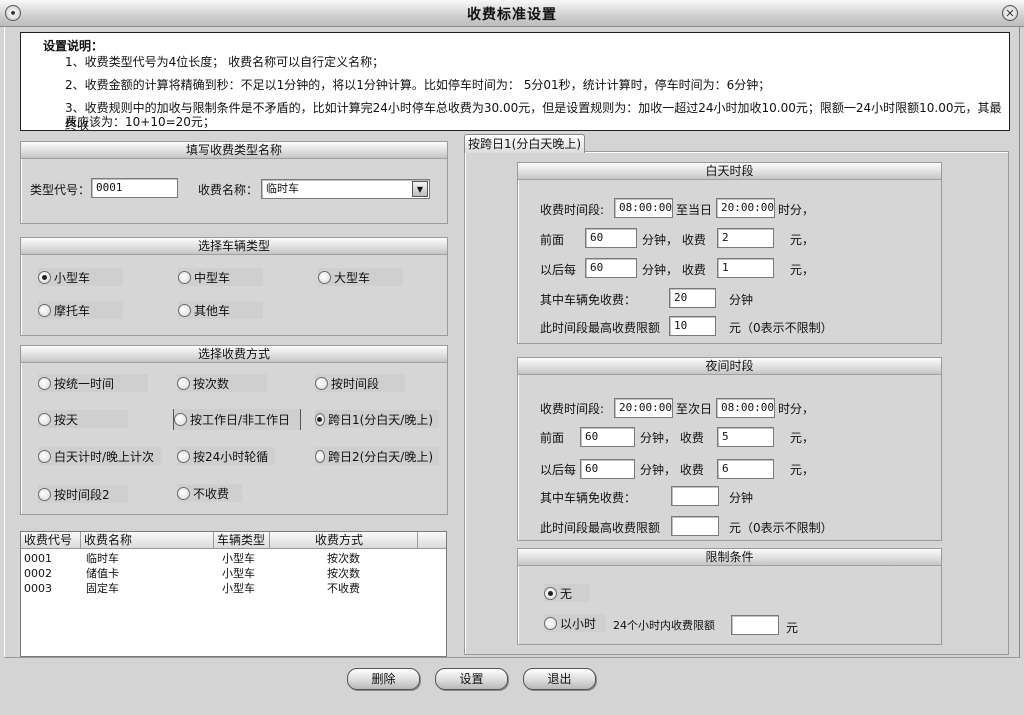 This screenshot has height=715, width=1024. Describe the element at coordinates (220, 277) in the screenshot. I see `radio-vehicle-medium: 中型车` at that location.